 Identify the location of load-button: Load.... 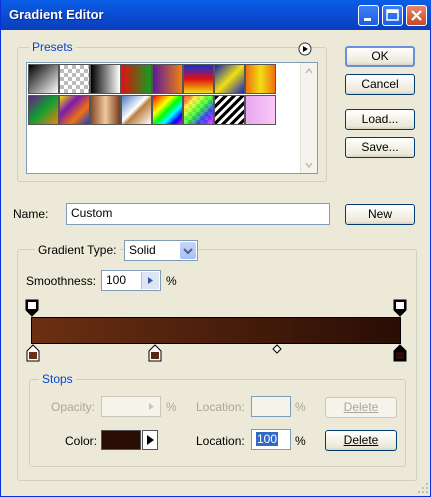
(380, 119).